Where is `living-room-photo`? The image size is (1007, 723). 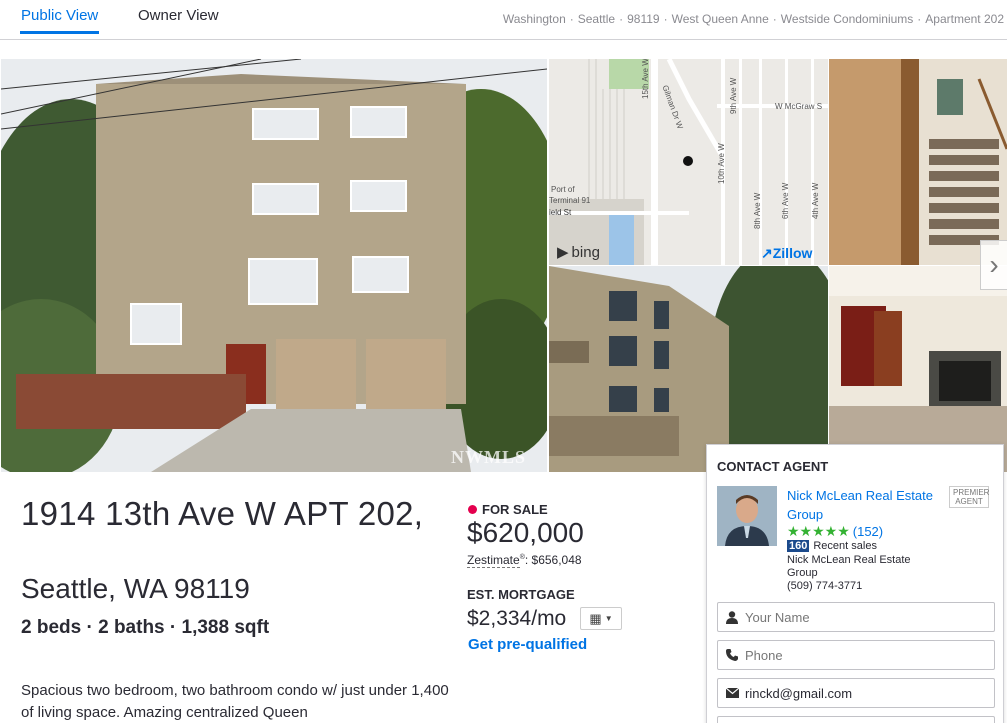 living-room-photo is located at coordinates (918, 369).